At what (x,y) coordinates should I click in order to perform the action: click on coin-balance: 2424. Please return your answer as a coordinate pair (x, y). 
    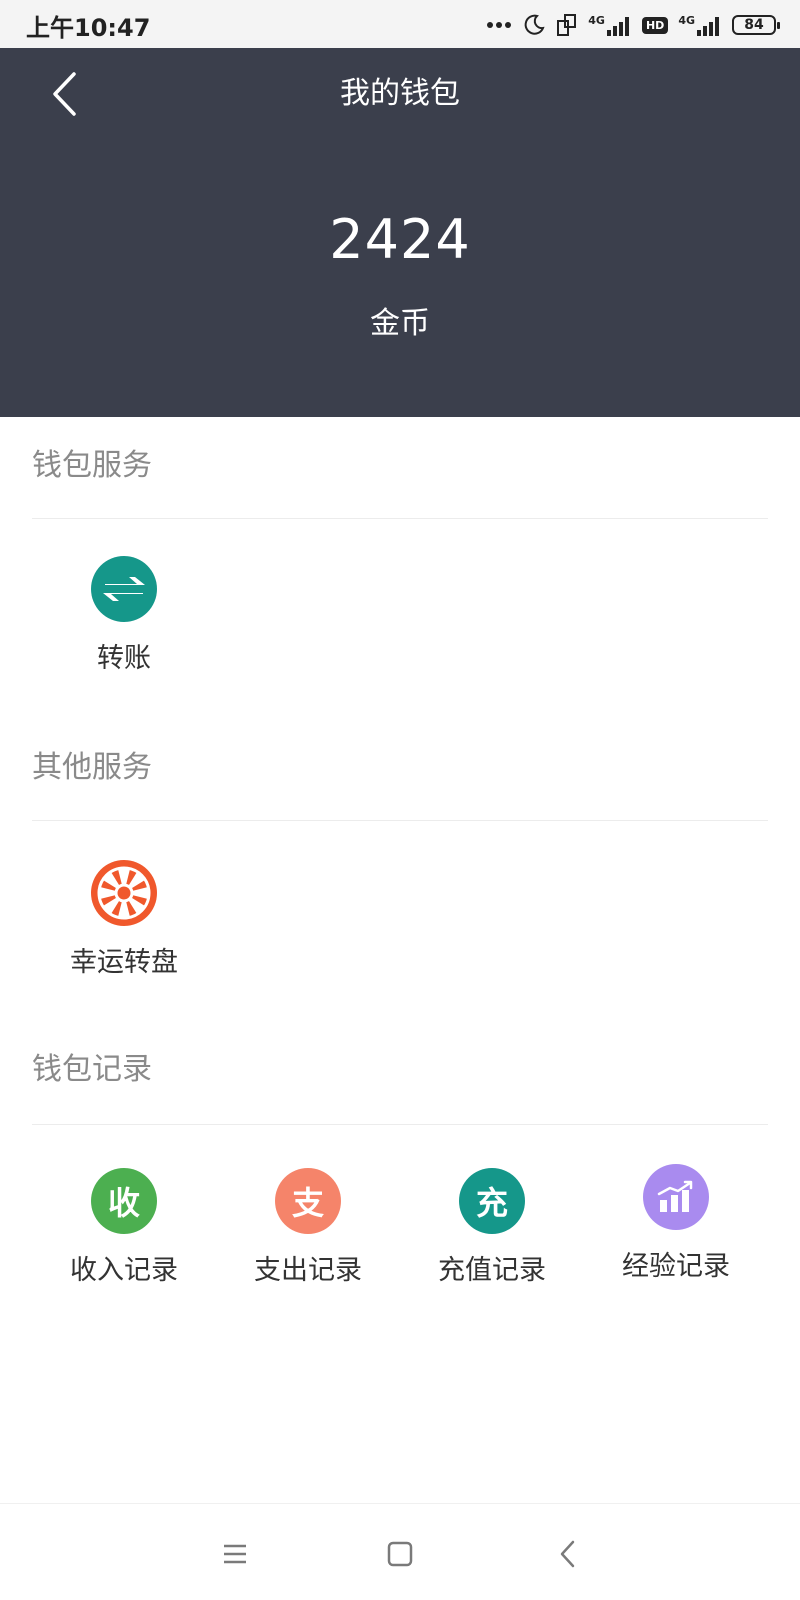
    Looking at the image, I should click on (400, 239).